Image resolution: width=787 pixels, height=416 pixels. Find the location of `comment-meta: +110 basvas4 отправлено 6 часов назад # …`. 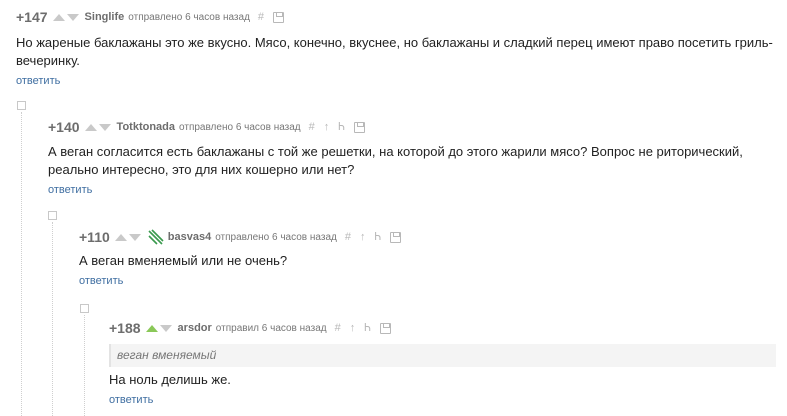

comment-meta: +110 basvas4 отправлено 6 часов назад # … is located at coordinates (429, 237).